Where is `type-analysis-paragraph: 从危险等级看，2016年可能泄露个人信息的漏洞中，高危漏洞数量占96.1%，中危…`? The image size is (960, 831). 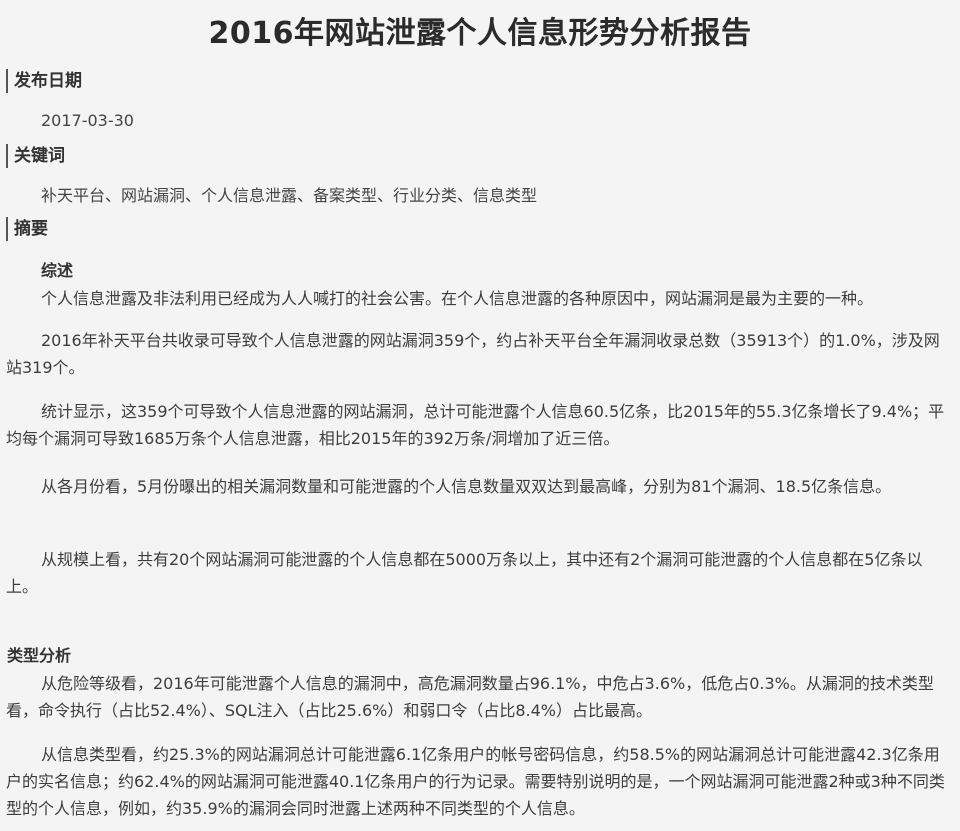
type-analysis-paragraph: 从危险等级看，2016年可能泄露个人信息的漏洞中，高危漏洞数量占96.1%，中危… is located at coordinates (470, 697).